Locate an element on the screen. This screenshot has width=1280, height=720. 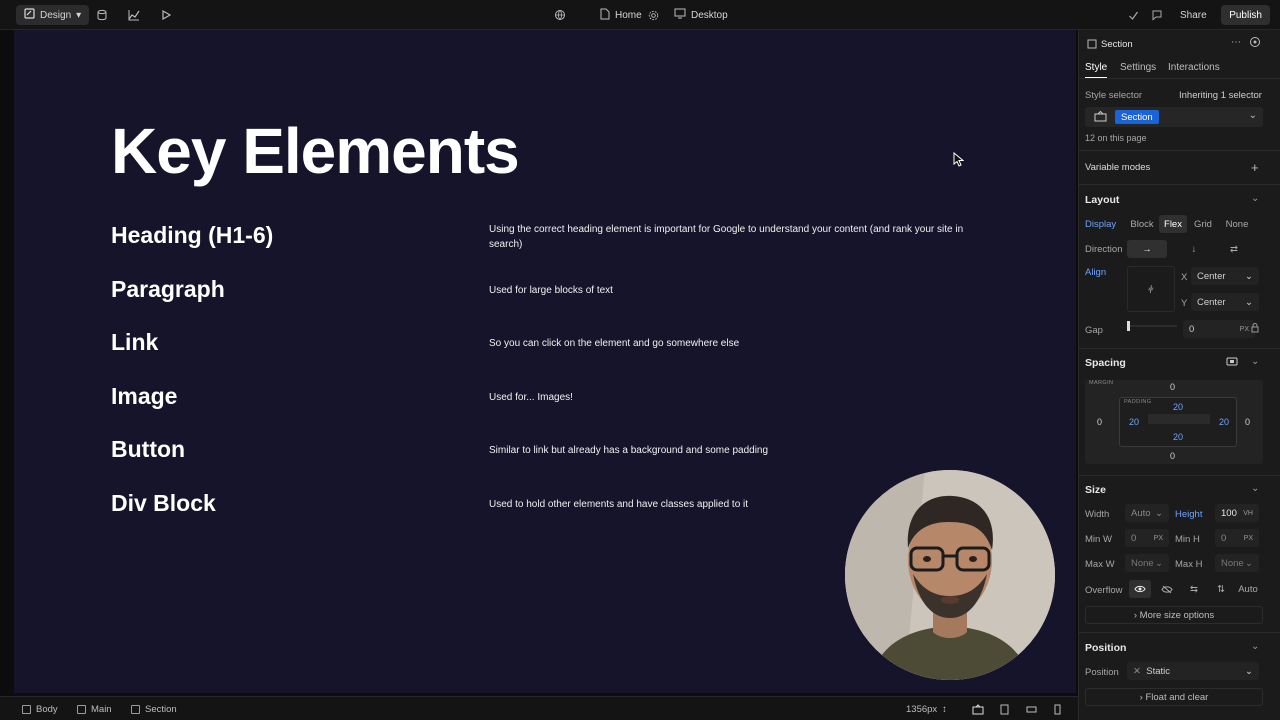
page-settings-gear-icon is located at coordinates (653, 15).